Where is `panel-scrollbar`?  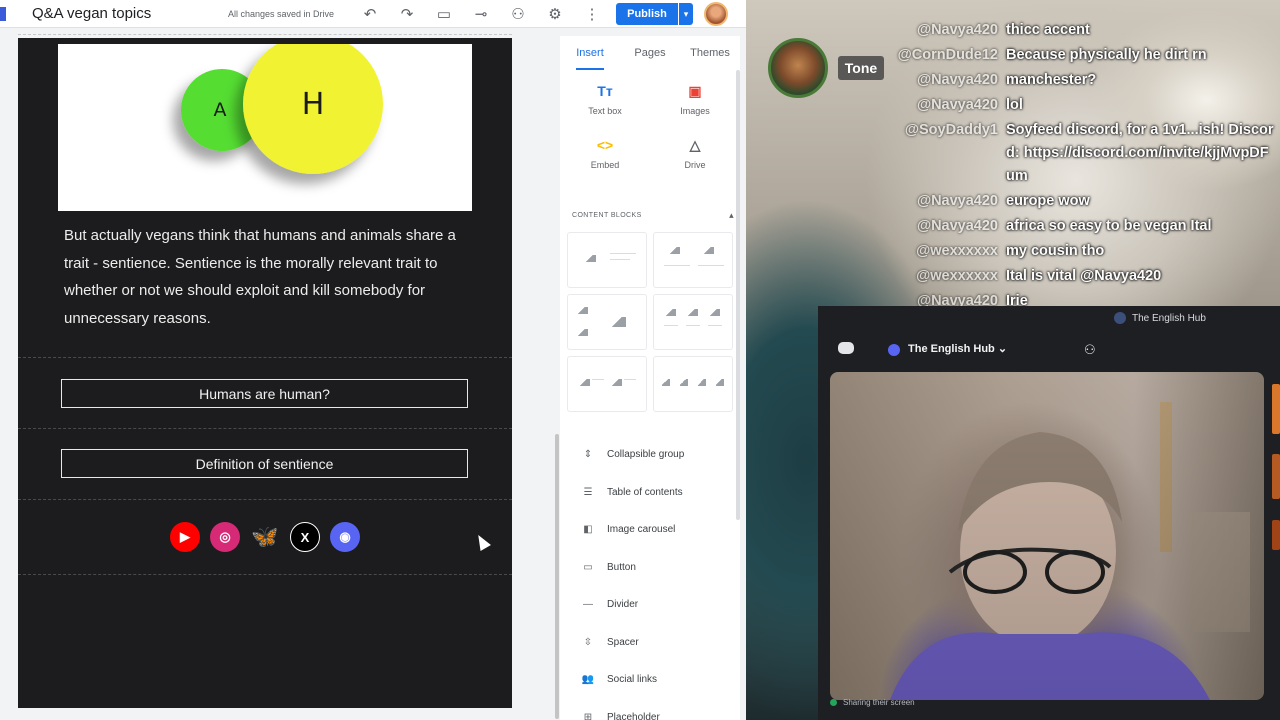
panel-scrollbar is located at coordinates (738, 295).